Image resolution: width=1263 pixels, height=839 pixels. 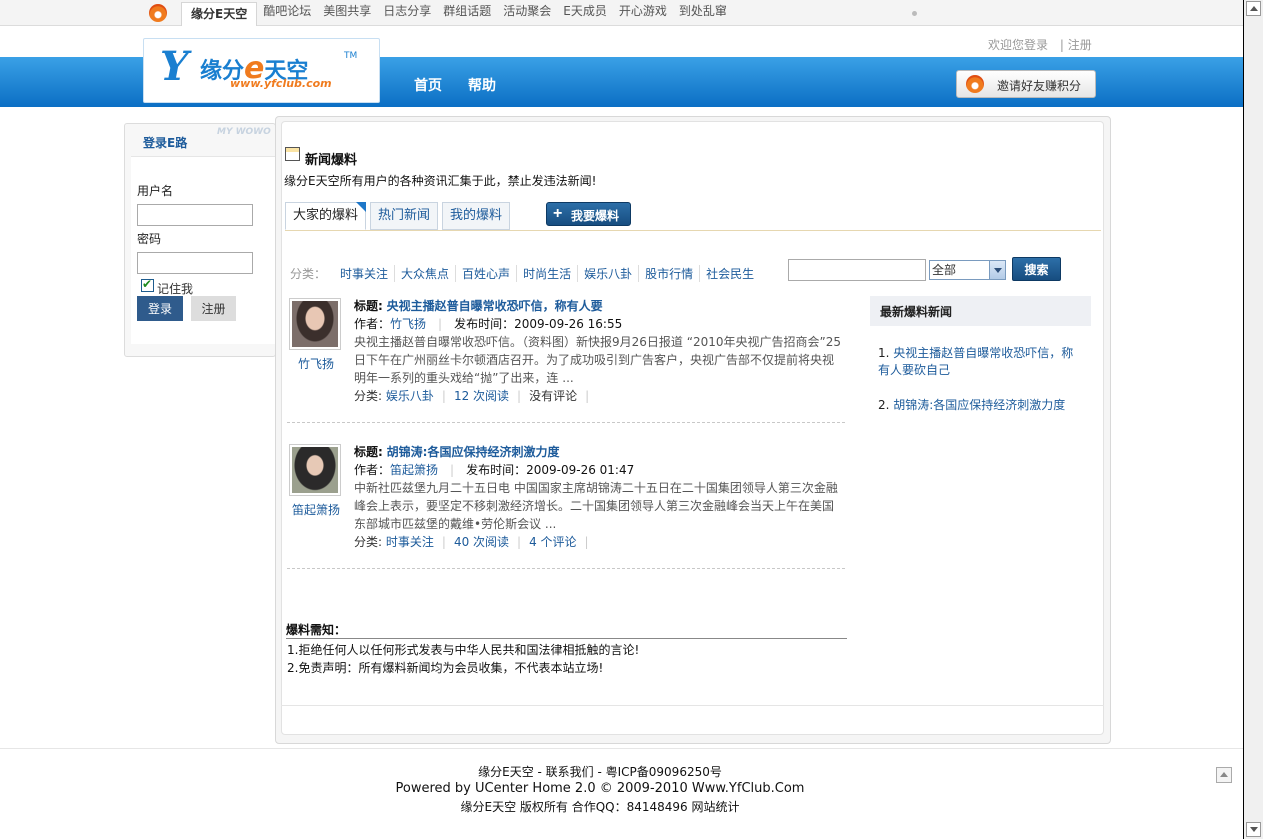 I want to click on page-title: 新闻爆料, so click(x=331, y=160).